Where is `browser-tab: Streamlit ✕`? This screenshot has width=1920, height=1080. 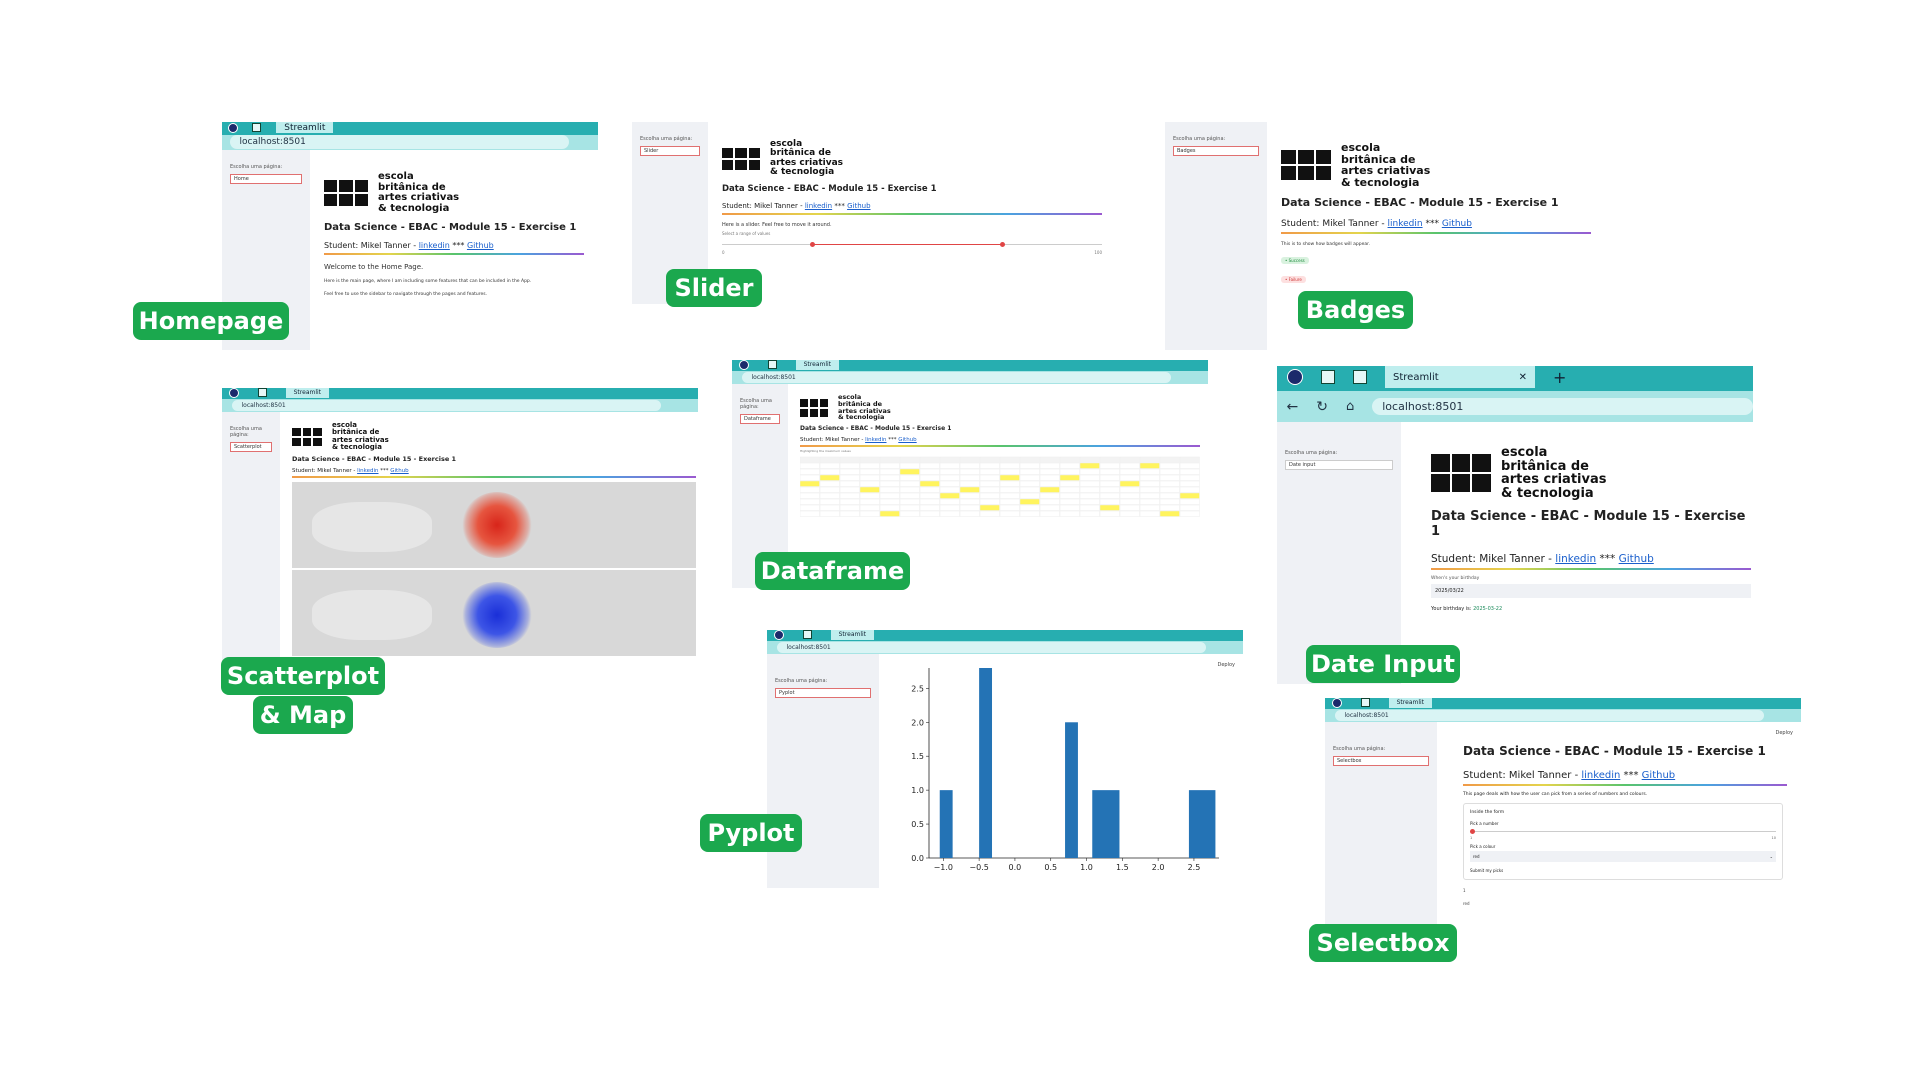 browser-tab: Streamlit ✕ is located at coordinates (1460, 377).